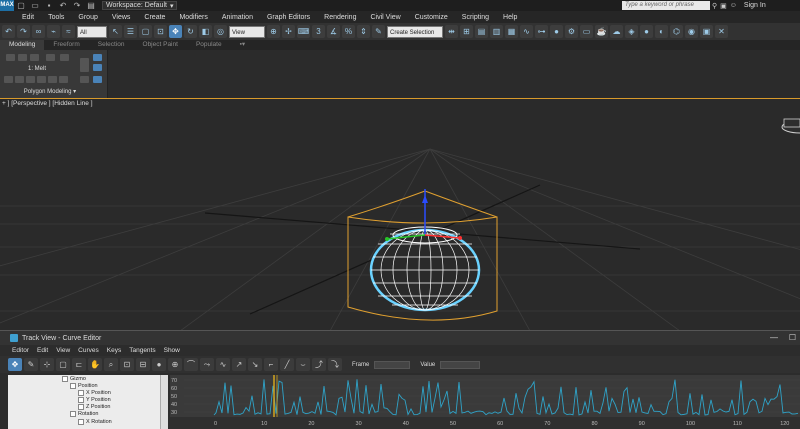 Image resolution: width=800 pixels, height=429 pixels. I want to click on curve-editor-icon: ∿, so click(526, 31).